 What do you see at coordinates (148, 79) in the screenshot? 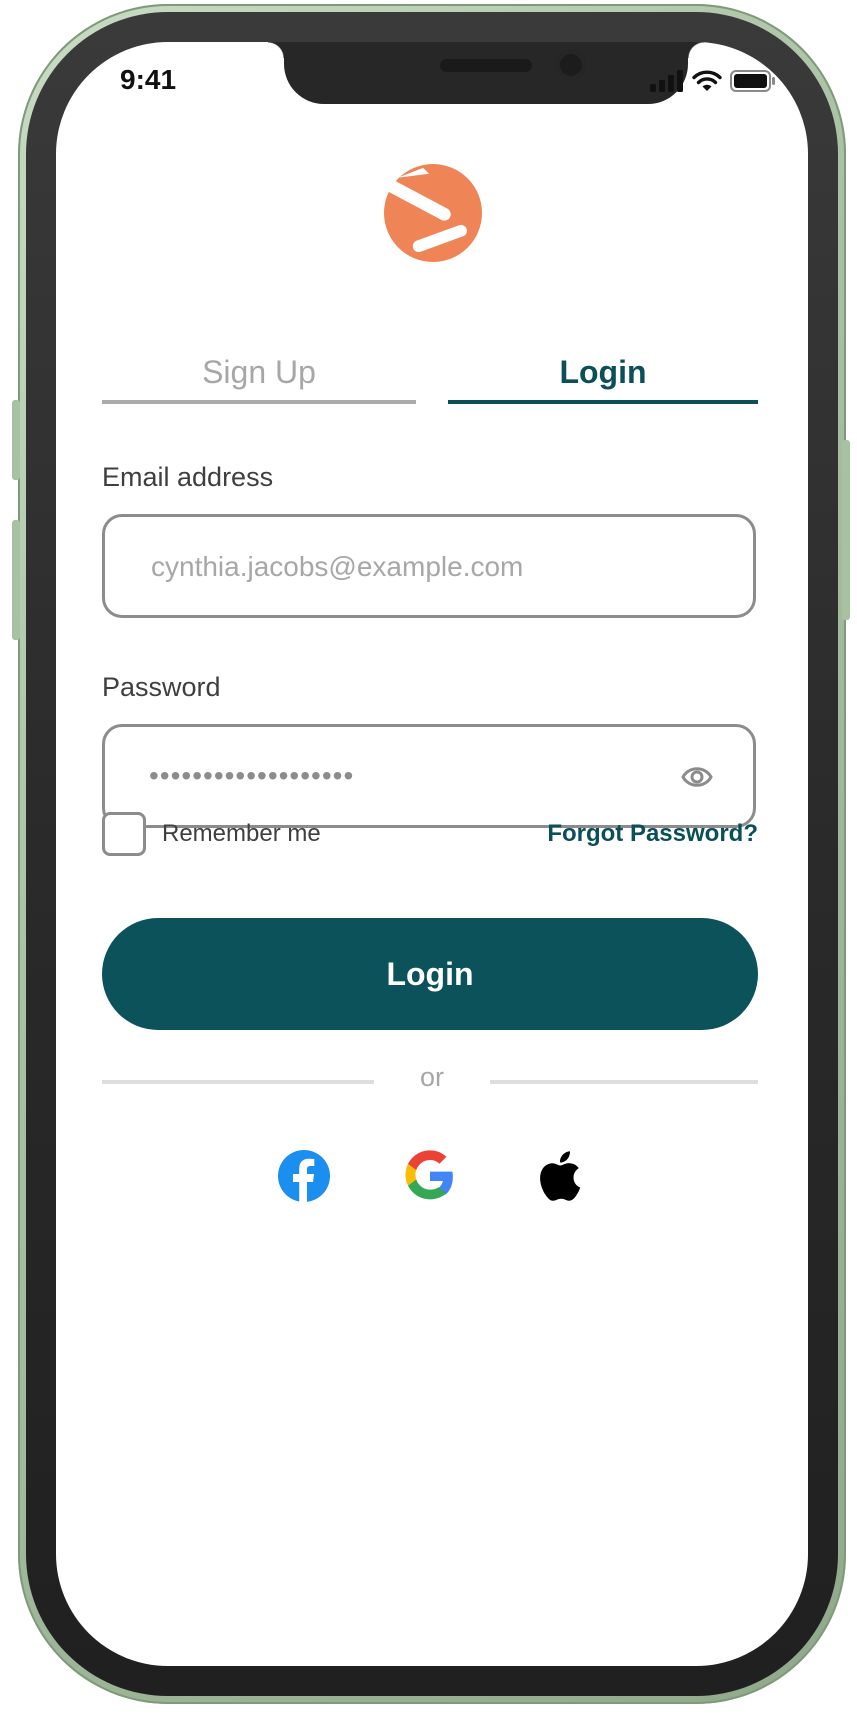
I see `status-time: 9:41` at bounding box center [148, 79].